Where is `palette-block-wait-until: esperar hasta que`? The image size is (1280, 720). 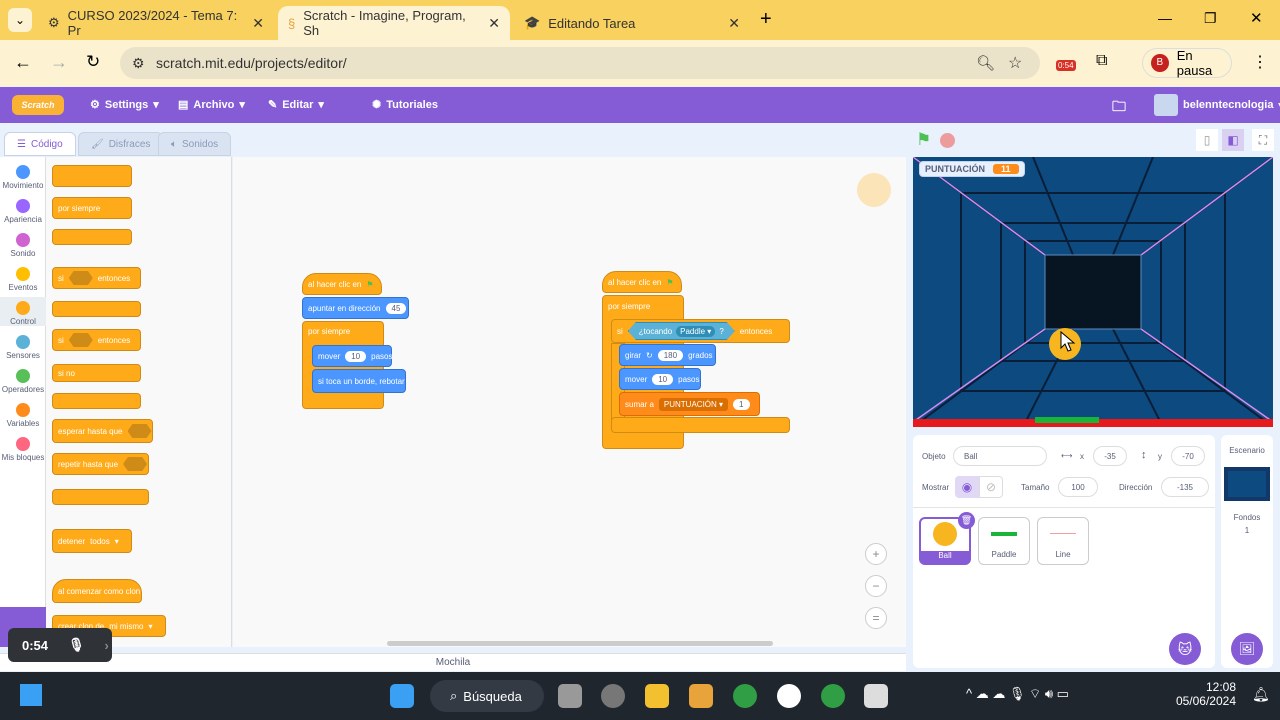 palette-block-wait-until: esperar hasta que is located at coordinates (102, 431).